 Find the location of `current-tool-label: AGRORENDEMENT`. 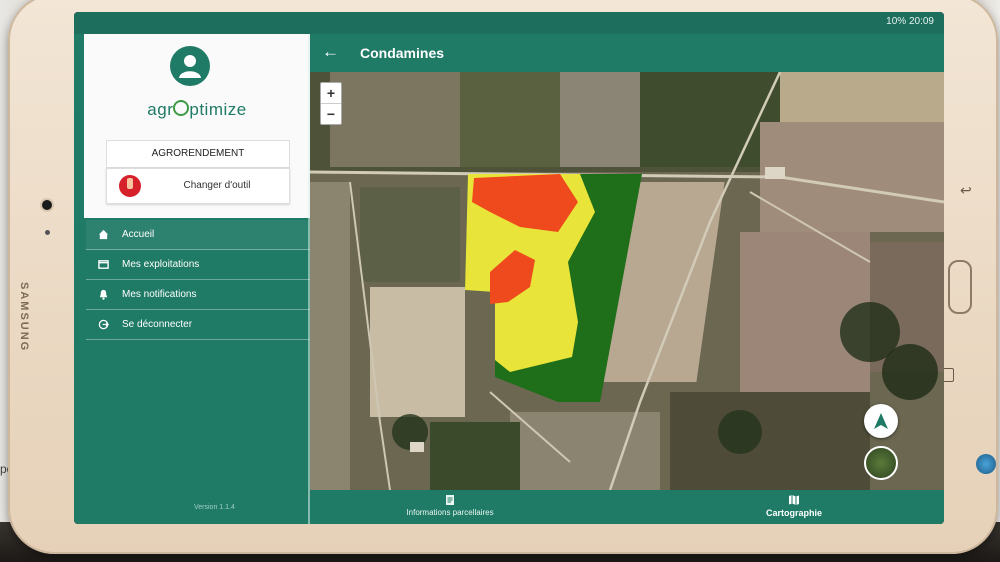

current-tool-label: AGRORENDEMENT is located at coordinates (198, 154).